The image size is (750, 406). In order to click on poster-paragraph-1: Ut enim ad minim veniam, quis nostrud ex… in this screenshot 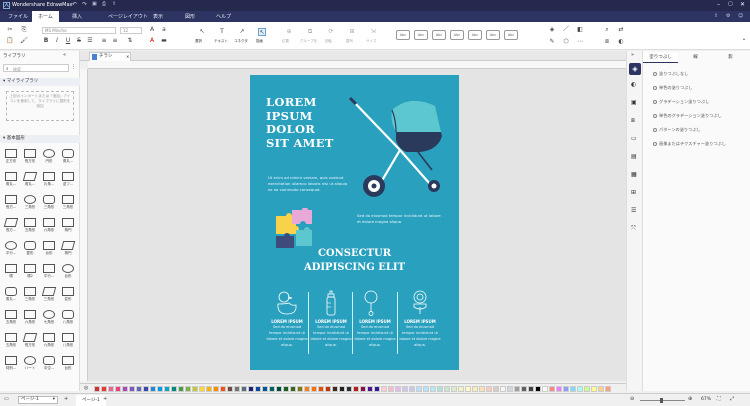, I will do `click(313, 184)`.